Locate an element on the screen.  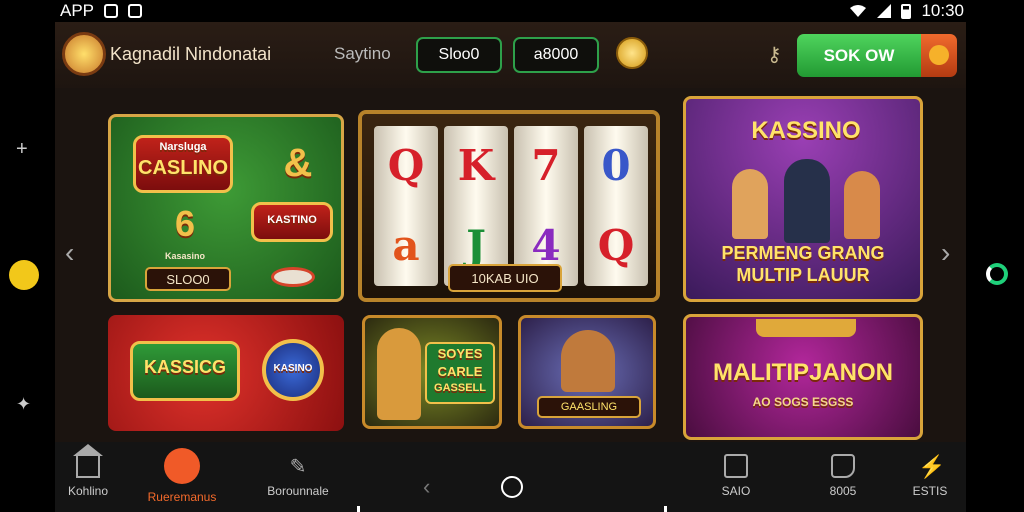
nav-item-8005: 8005 is located at coordinates (843, 476).